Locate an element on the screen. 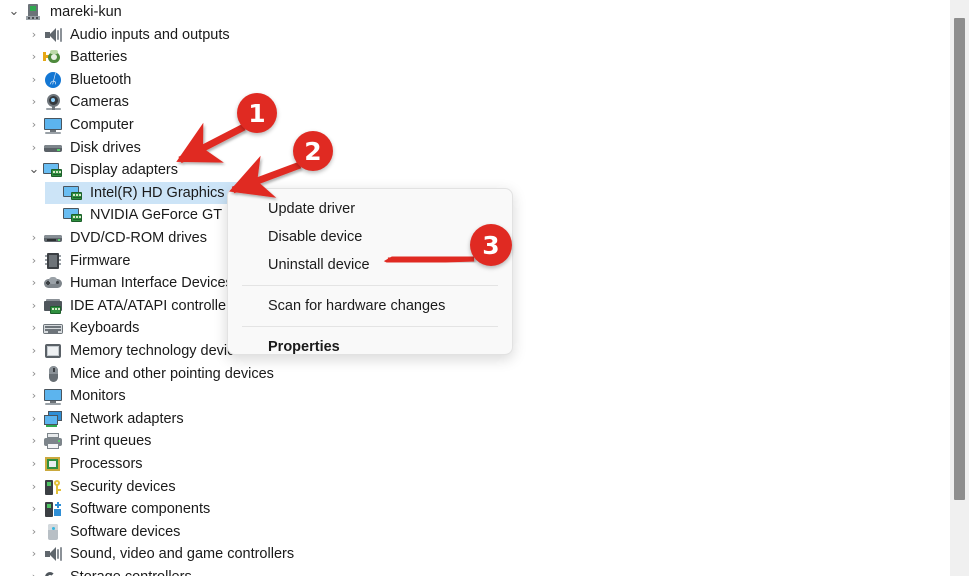 This screenshot has height=576, width=969. menu-item-uninstall-device: Uninstall device is located at coordinates (370, 265).